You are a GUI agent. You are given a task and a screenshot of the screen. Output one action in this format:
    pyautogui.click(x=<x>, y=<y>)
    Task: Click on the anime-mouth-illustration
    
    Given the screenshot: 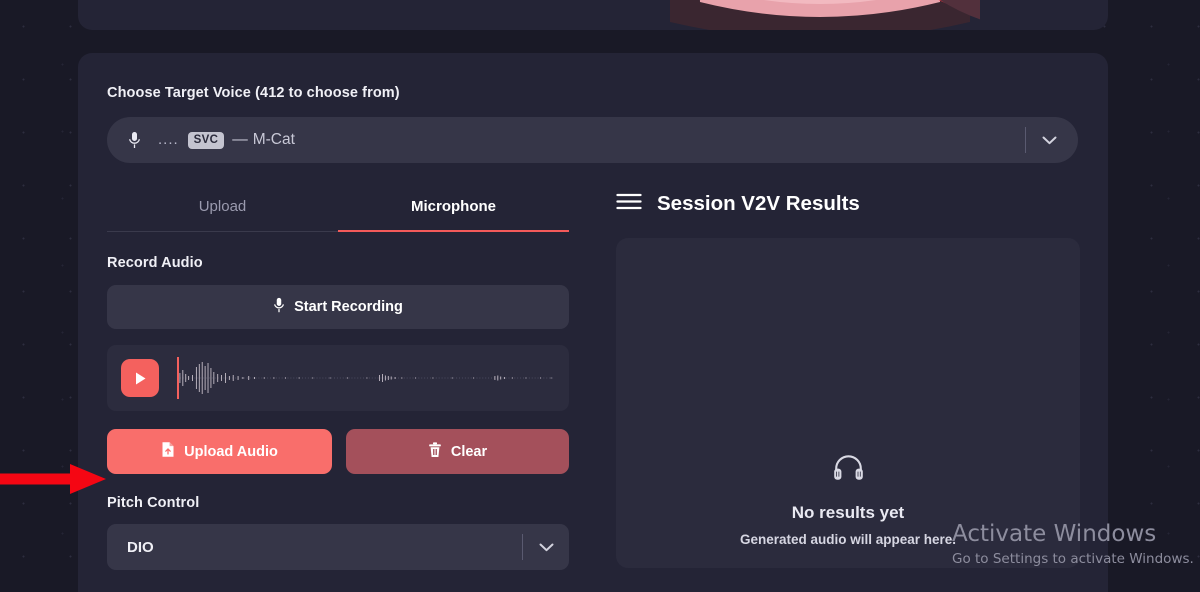 What is the action you would take?
    pyautogui.click(x=825, y=15)
    